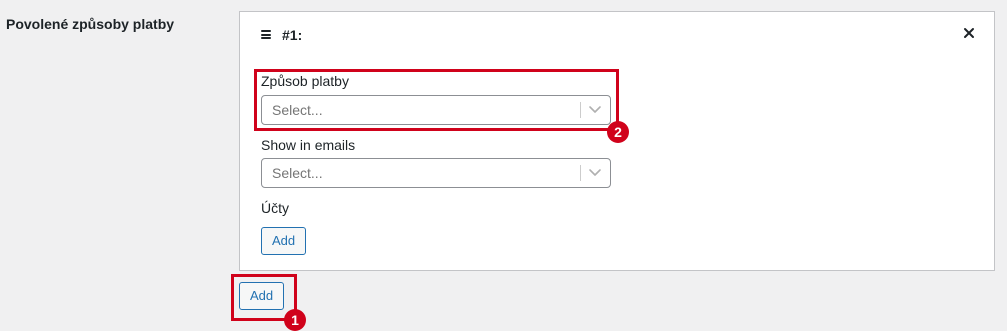  I want to click on annotation-badge-1: 1, so click(295, 320).